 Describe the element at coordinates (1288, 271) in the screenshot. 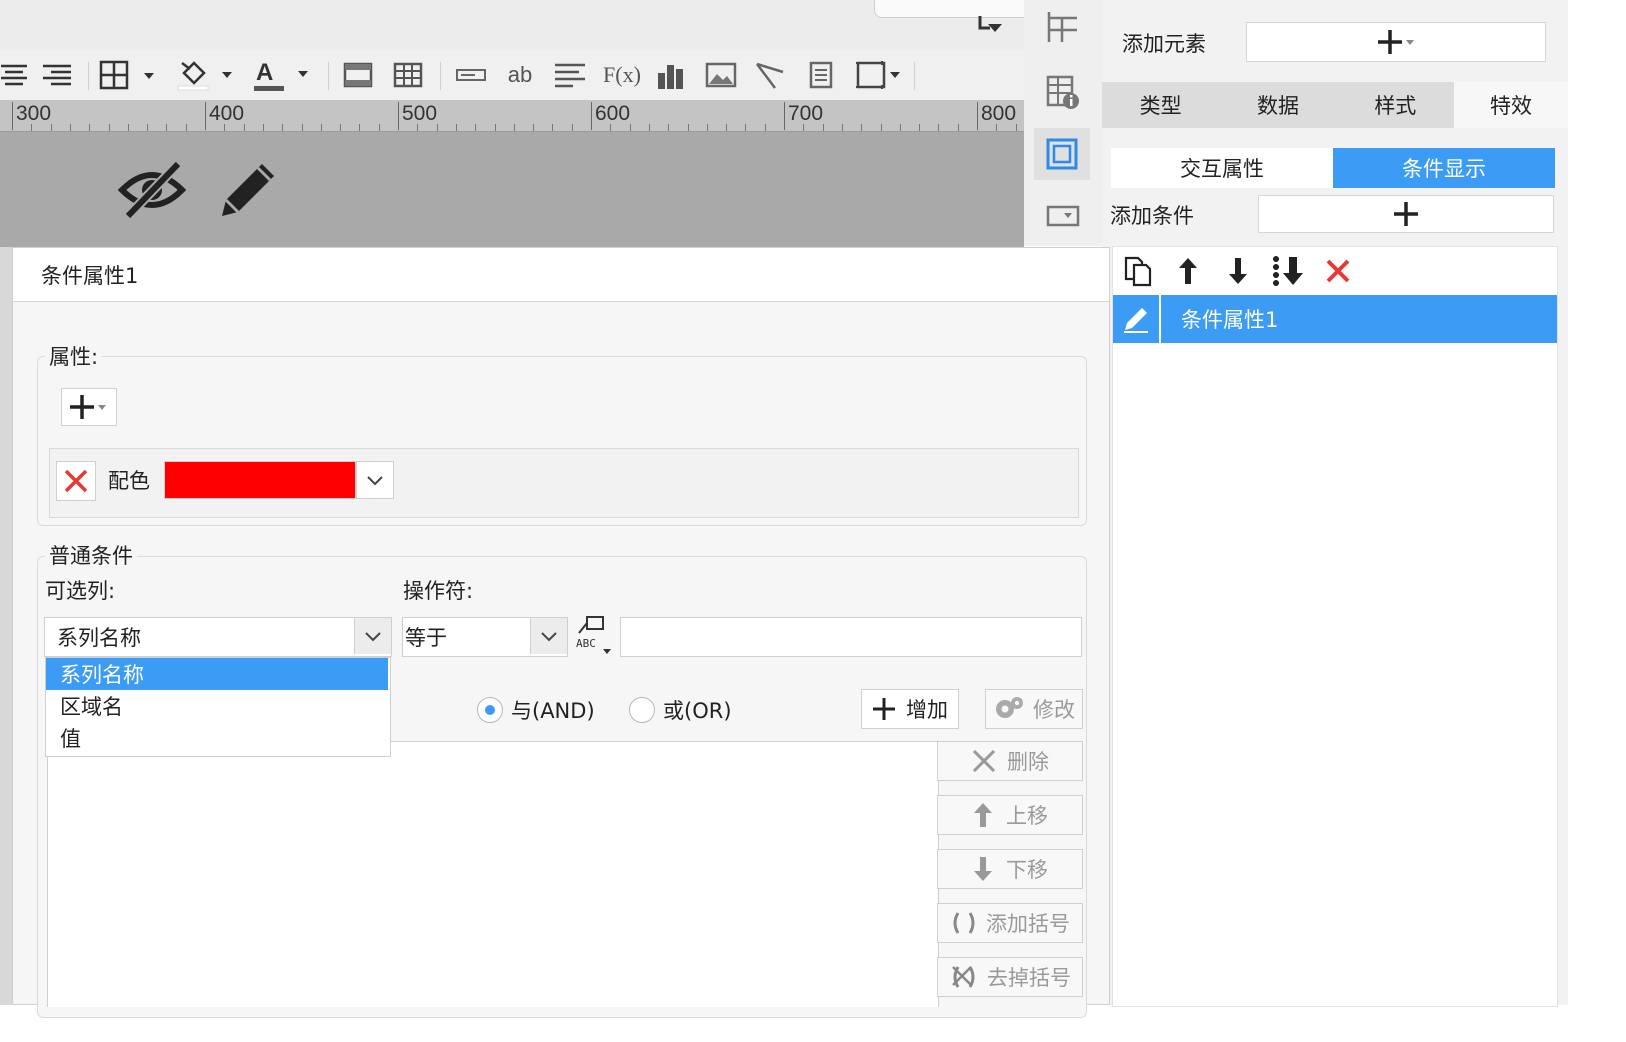

I see `move-to-bottom-icon` at that location.